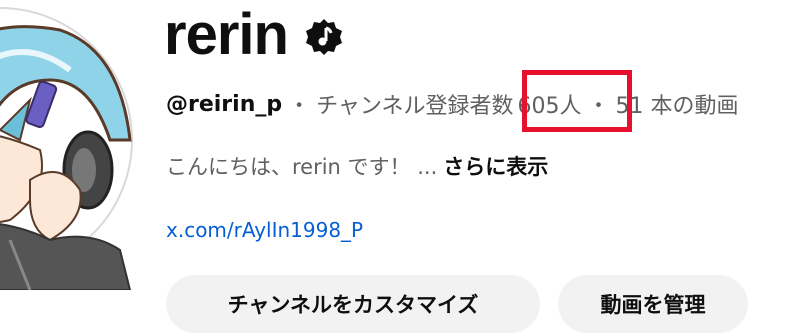 The width and height of the screenshot is (796, 333). What do you see at coordinates (577, 101) in the screenshot?
I see `subscriber-count-highlight` at bounding box center [577, 101].